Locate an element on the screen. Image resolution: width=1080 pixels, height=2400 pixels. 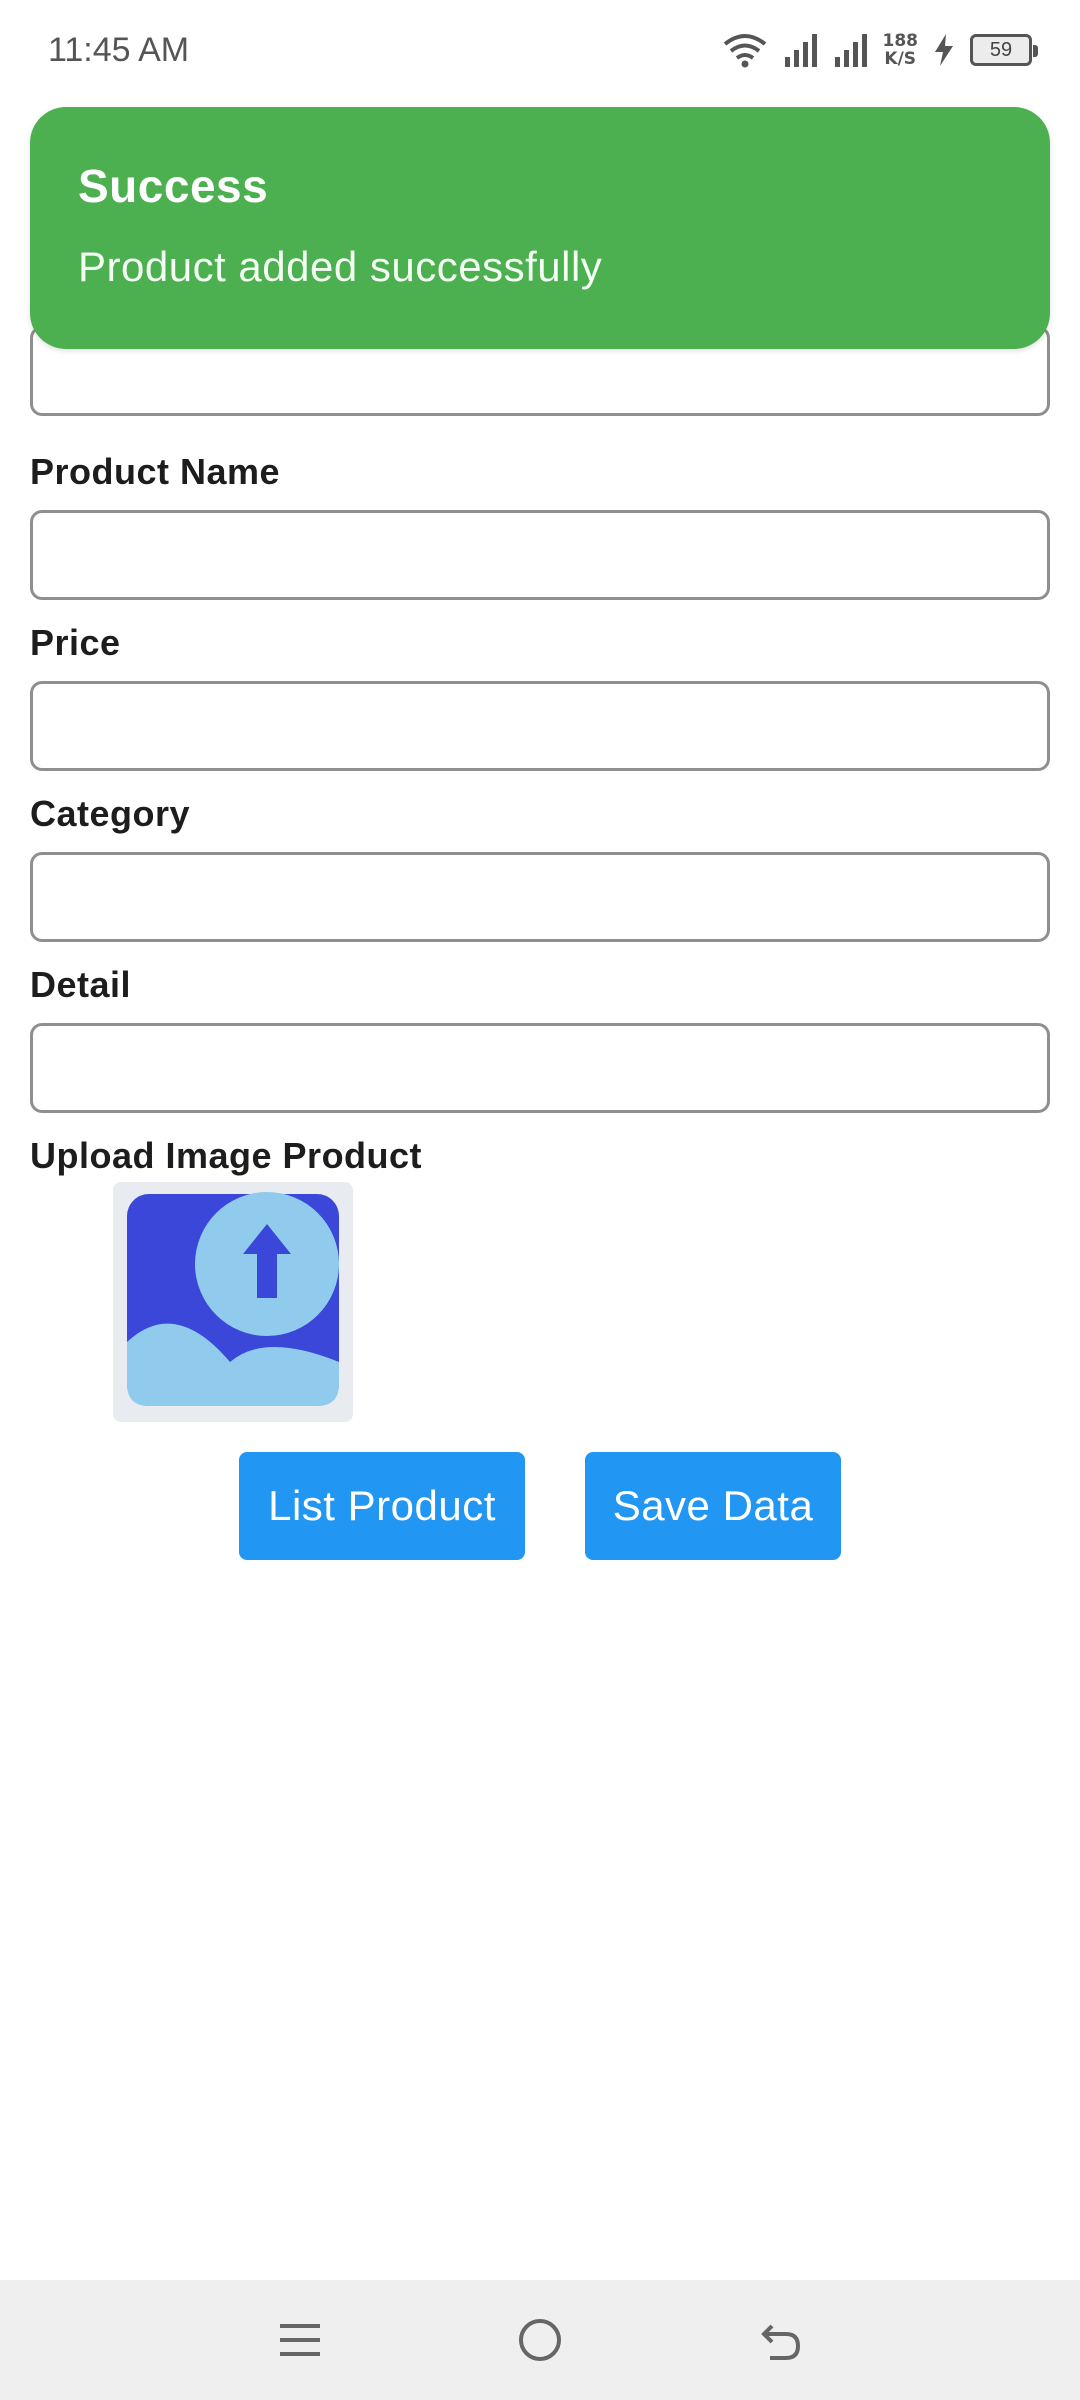
status-bar: 11:45 AM 188 K/S 59 is located at coordinates (540, 50).